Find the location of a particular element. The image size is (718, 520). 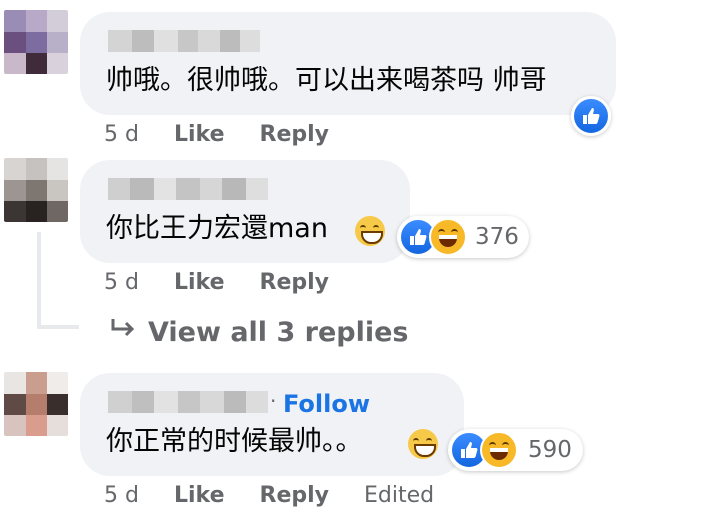

thread-line is located at coordinates (39, 279).